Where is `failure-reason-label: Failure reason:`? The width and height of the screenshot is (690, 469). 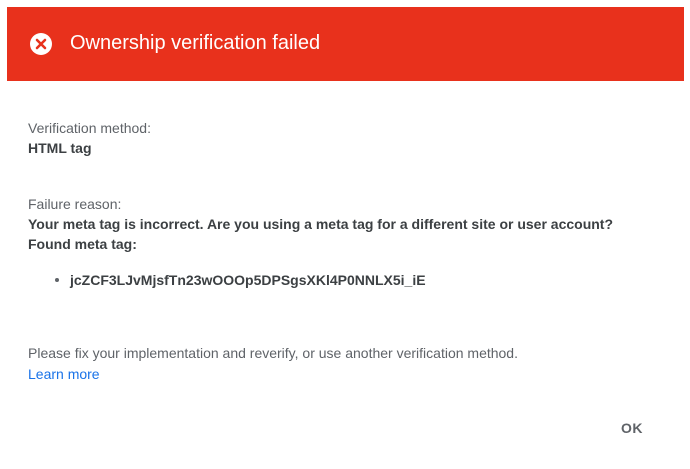 failure-reason-label: Failure reason: is located at coordinates (75, 204).